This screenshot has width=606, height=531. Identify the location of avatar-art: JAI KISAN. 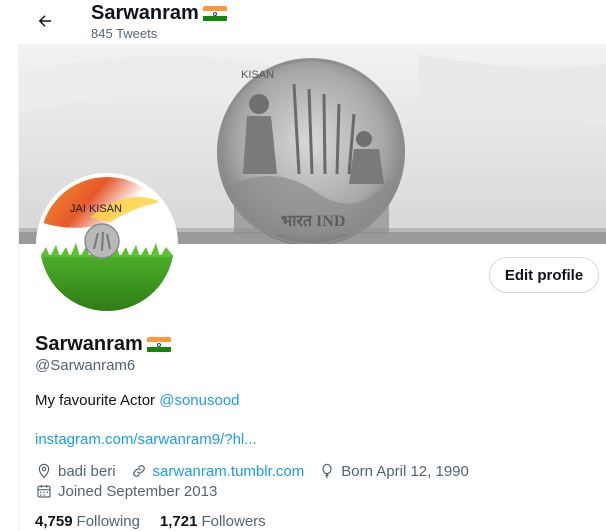
(107, 244).